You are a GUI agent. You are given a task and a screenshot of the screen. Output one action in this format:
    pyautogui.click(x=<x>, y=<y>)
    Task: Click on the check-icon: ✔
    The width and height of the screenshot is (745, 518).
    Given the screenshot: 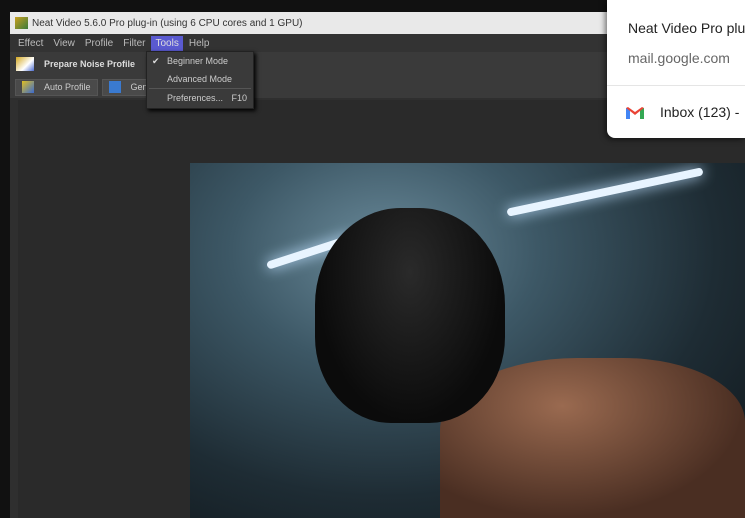 What is the action you would take?
    pyautogui.click(x=156, y=60)
    